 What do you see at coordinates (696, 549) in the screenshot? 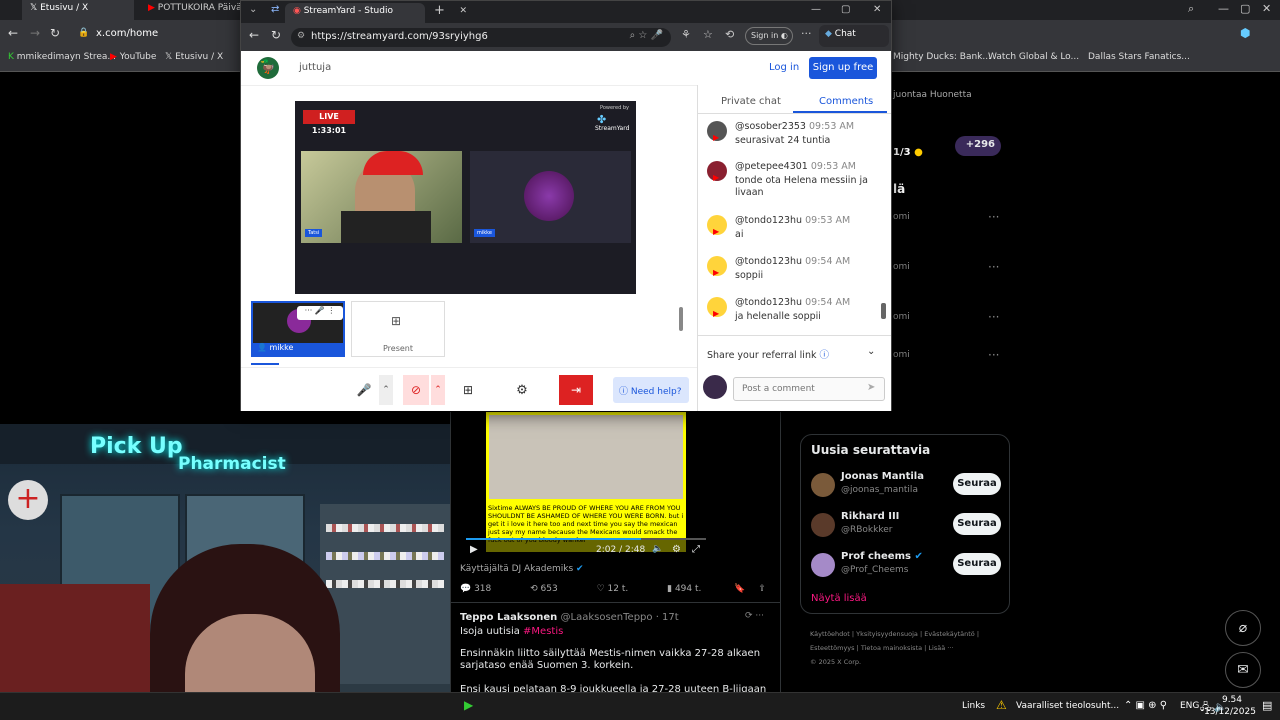
I see `fullscreen-icon: ⤢` at bounding box center [696, 549].